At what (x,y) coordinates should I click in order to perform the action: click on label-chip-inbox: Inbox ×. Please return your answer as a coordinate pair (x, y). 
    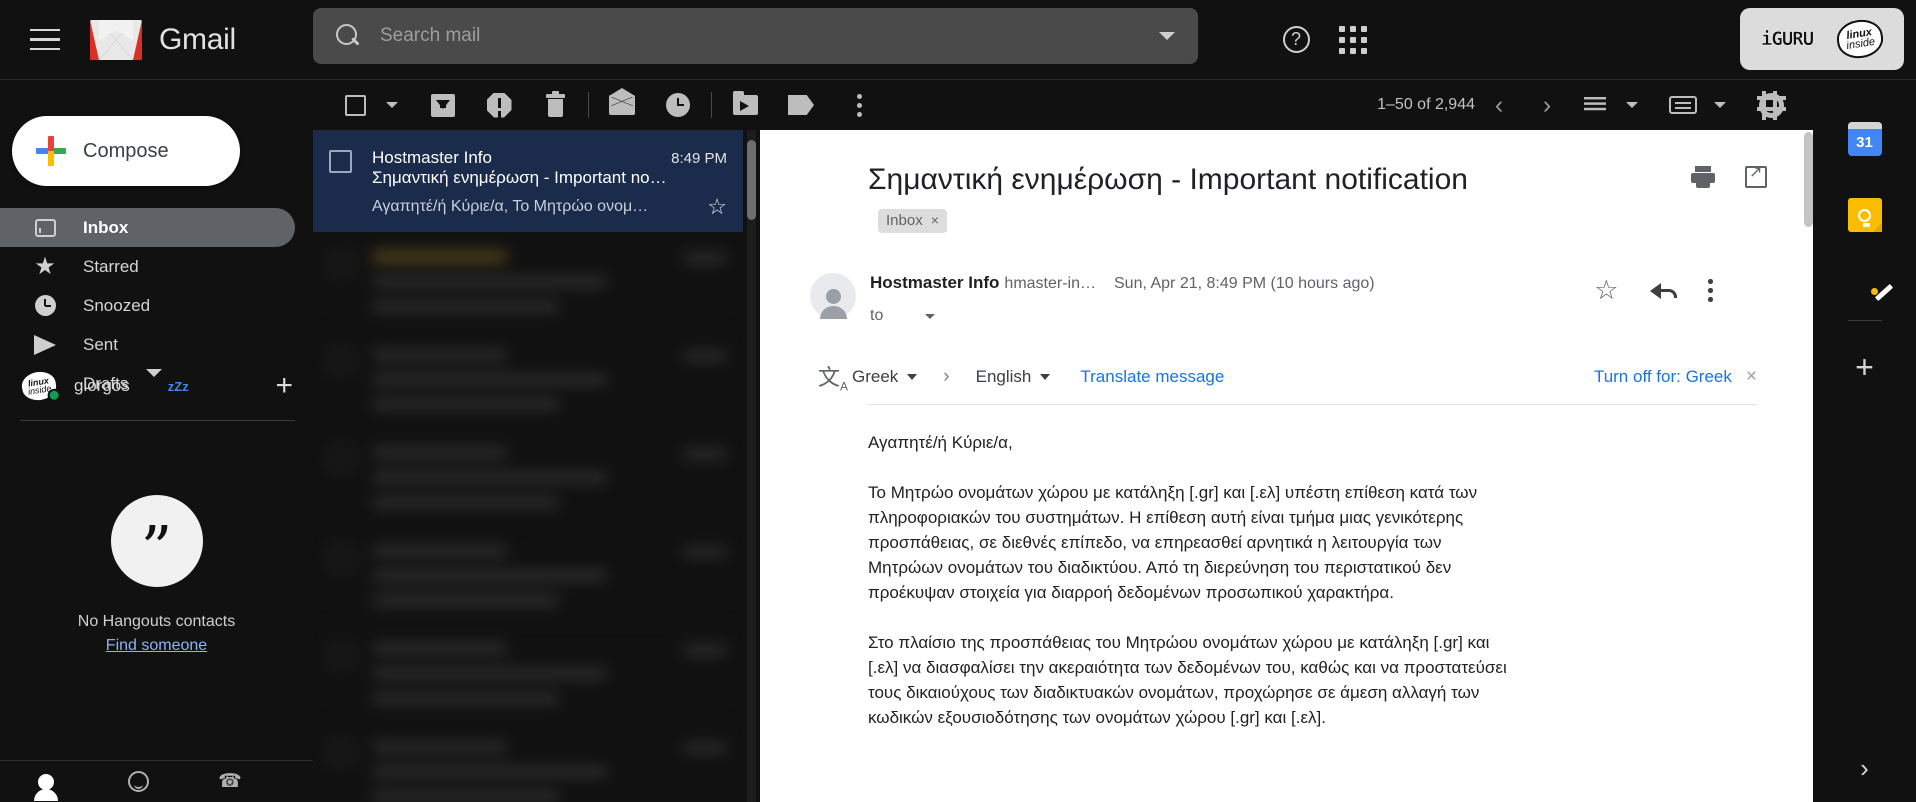
    Looking at the image, I should click on (912, 220).